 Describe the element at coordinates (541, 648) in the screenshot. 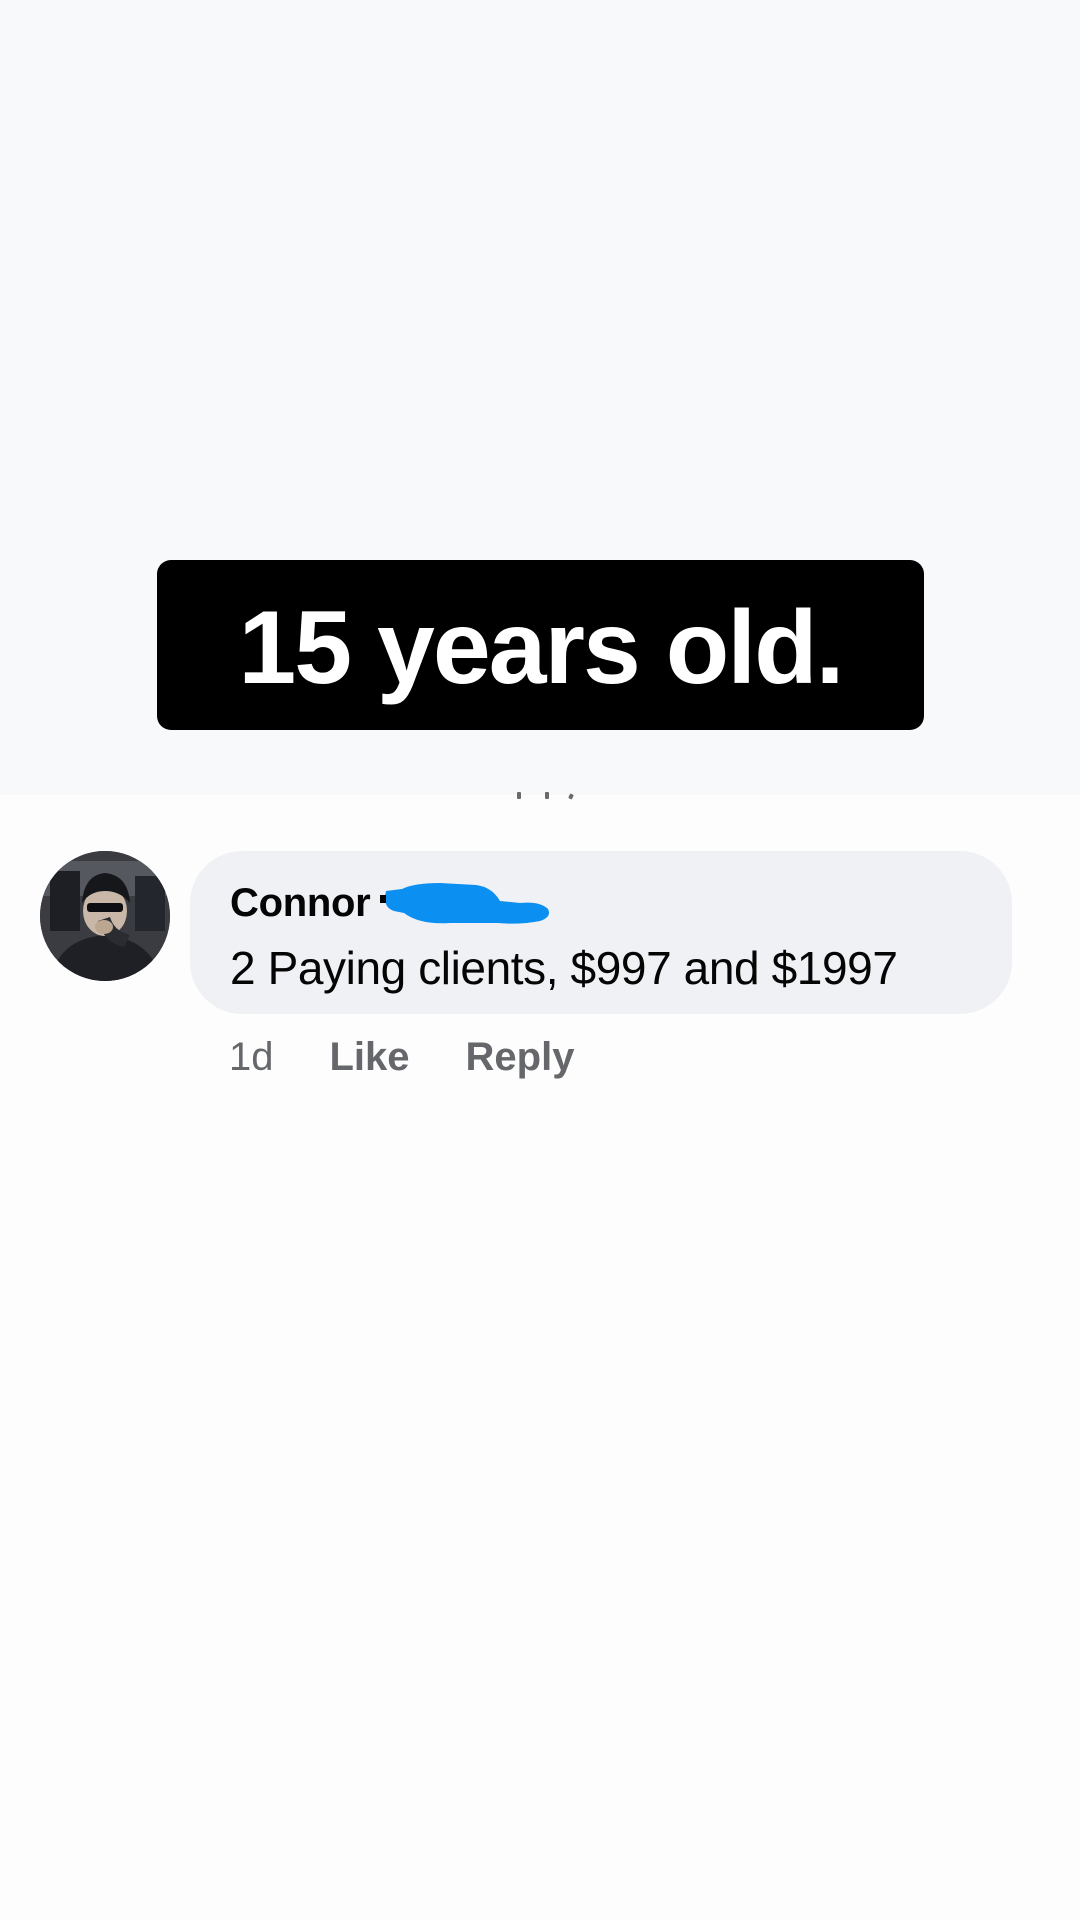

I see `caption-text: 15 years old.` at that location.